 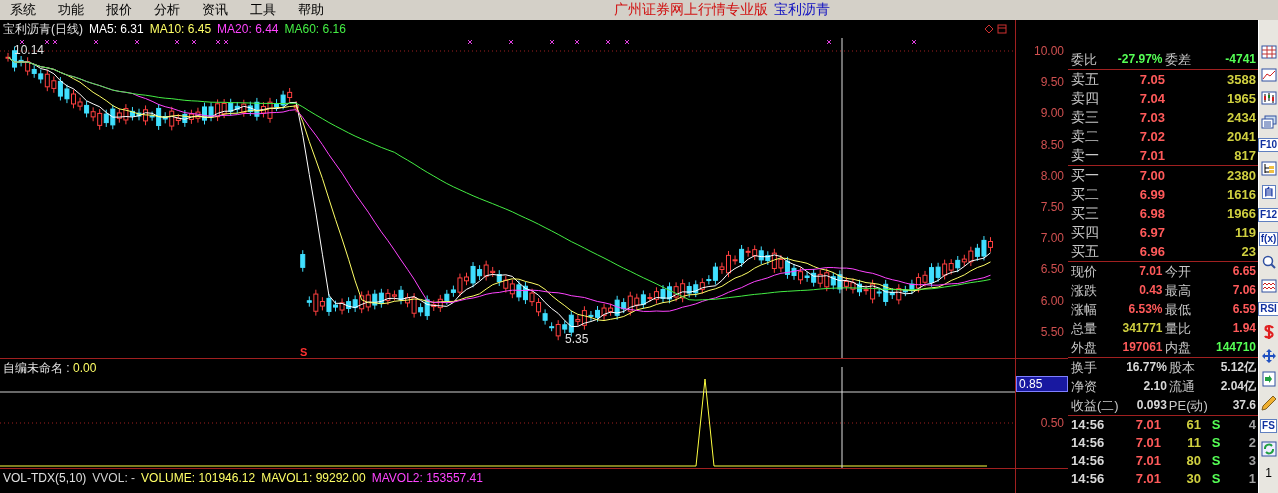 I want to click on low-price-label: 5.35, so click(x=577, y=339).